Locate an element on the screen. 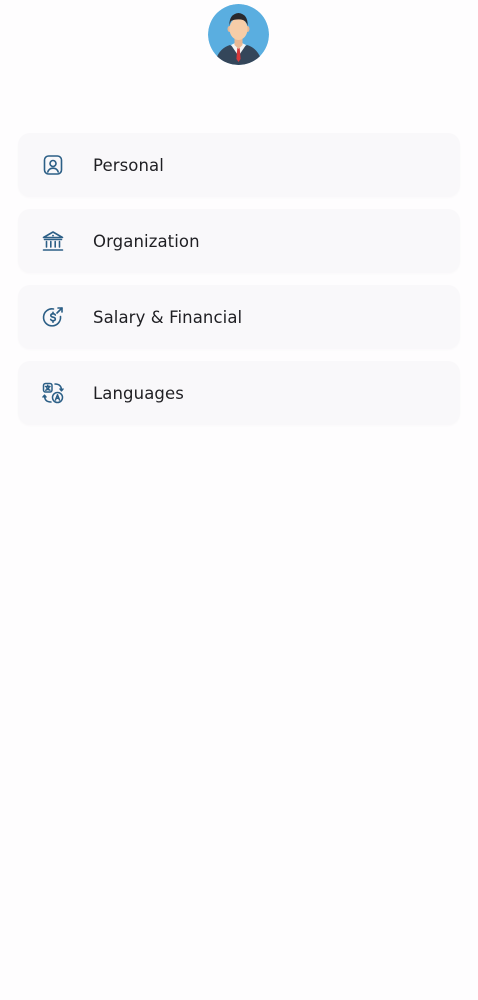 The height and width of the screenshot is (1000, 478). menu-item-salary-financial: Salary & Financial is located at coordinates (239, 317).